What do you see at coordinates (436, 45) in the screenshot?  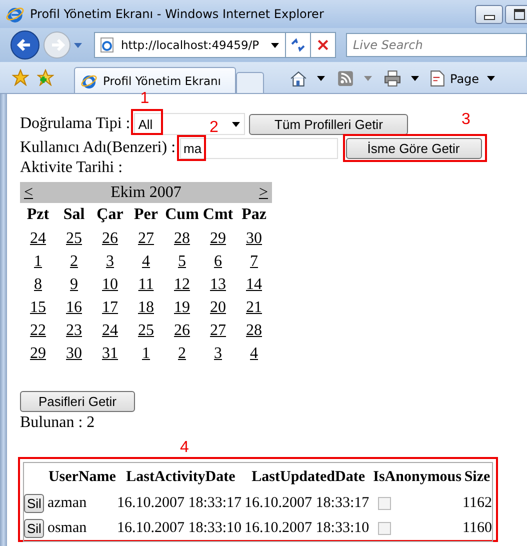 I see `search-field: Live Search` at bounding box center [436, 45].